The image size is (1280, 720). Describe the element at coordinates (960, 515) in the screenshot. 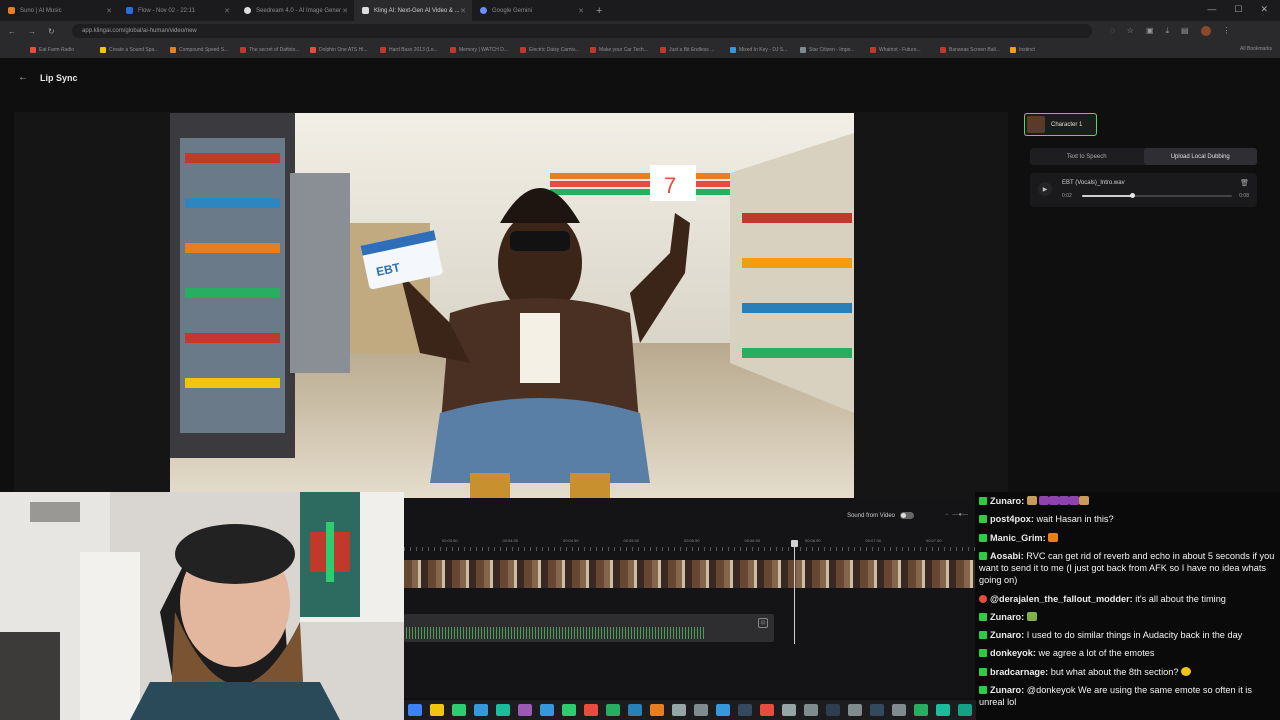

I see `zoom-slider: —●—` at that location.